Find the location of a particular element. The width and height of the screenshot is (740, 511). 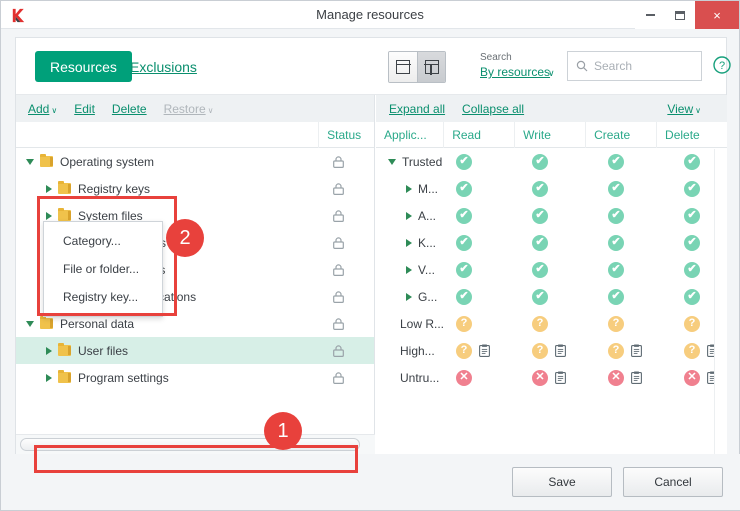

delete-button: Delete is located at coordinates (129, 109).